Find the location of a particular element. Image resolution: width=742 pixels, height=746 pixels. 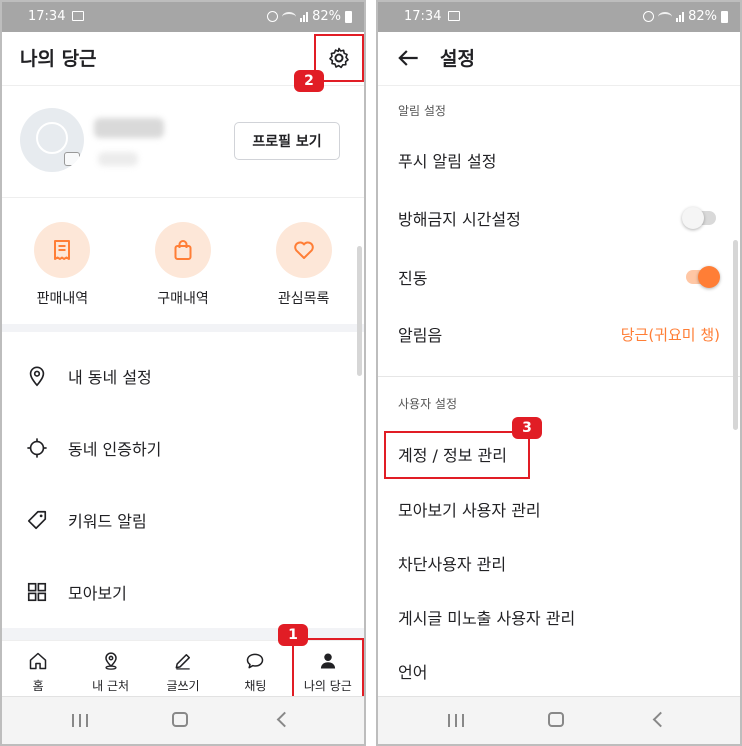

tab-label: 홈 is located at coordinates (38, 686).